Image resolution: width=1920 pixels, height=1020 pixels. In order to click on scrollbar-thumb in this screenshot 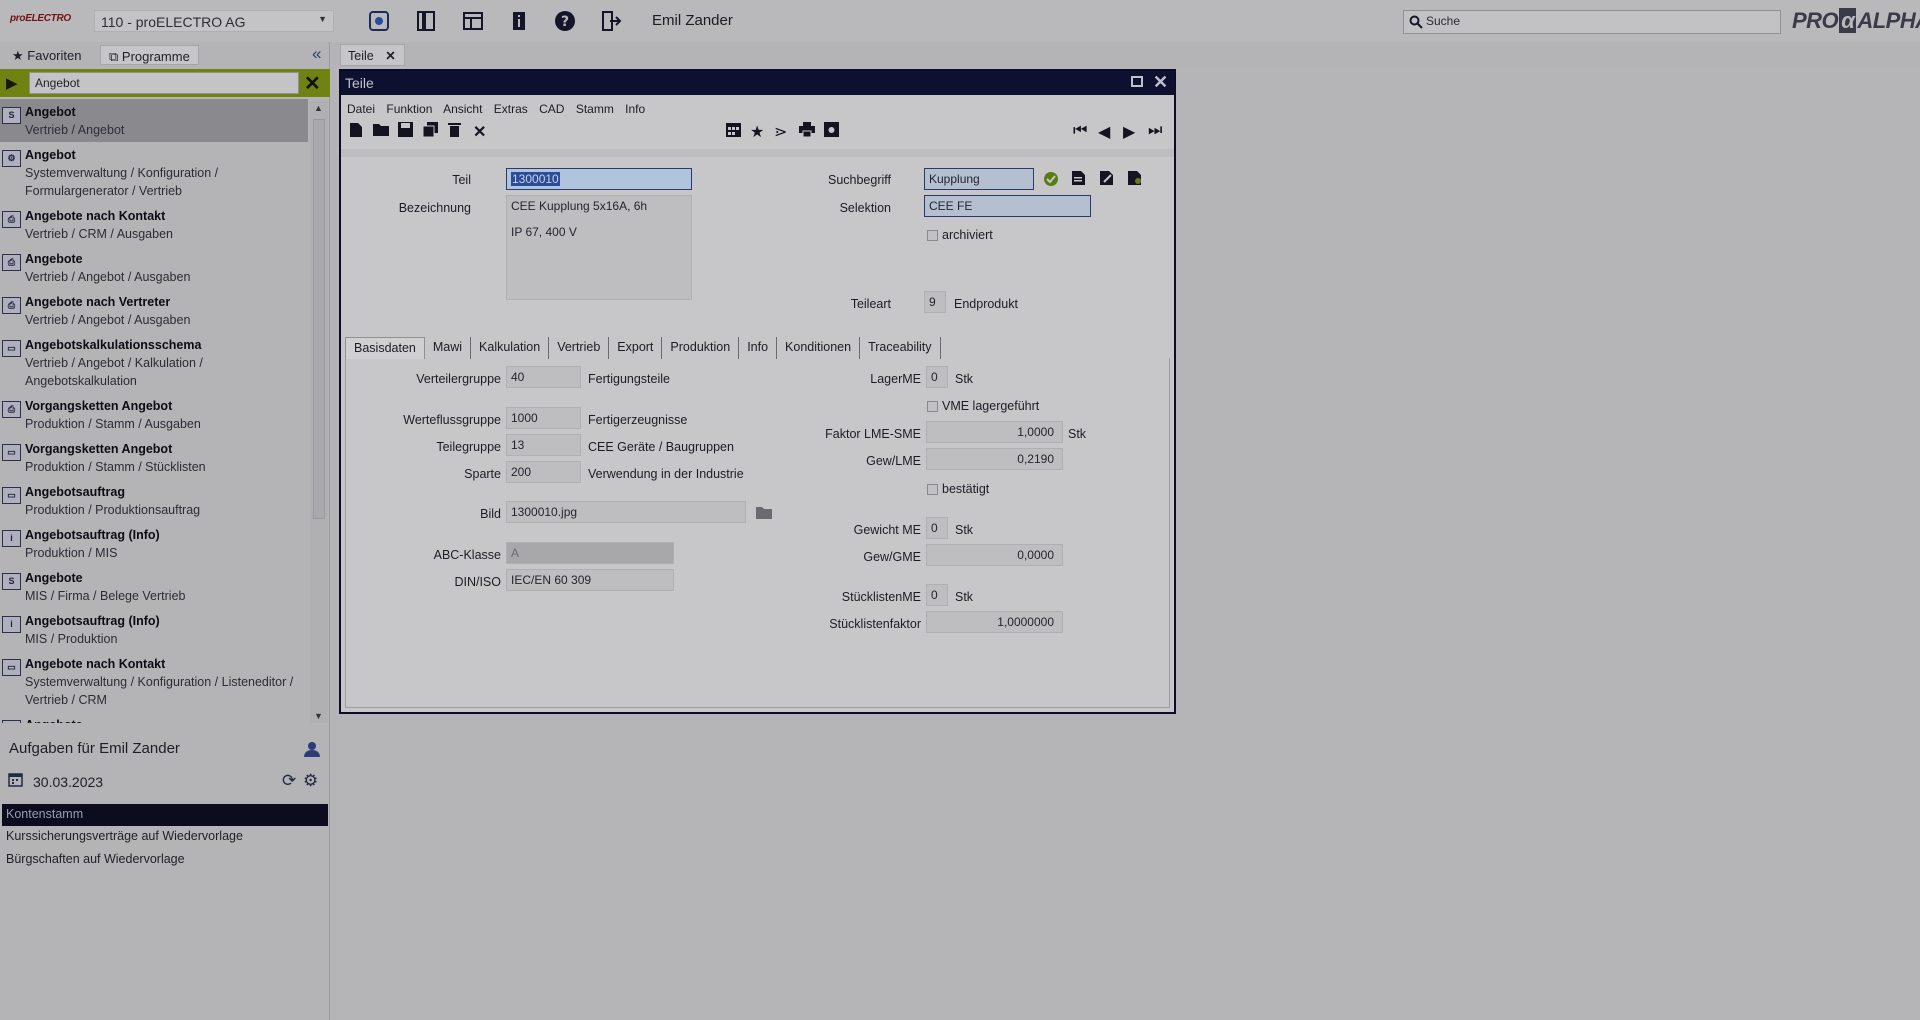, I will do `click(319, 319)`.